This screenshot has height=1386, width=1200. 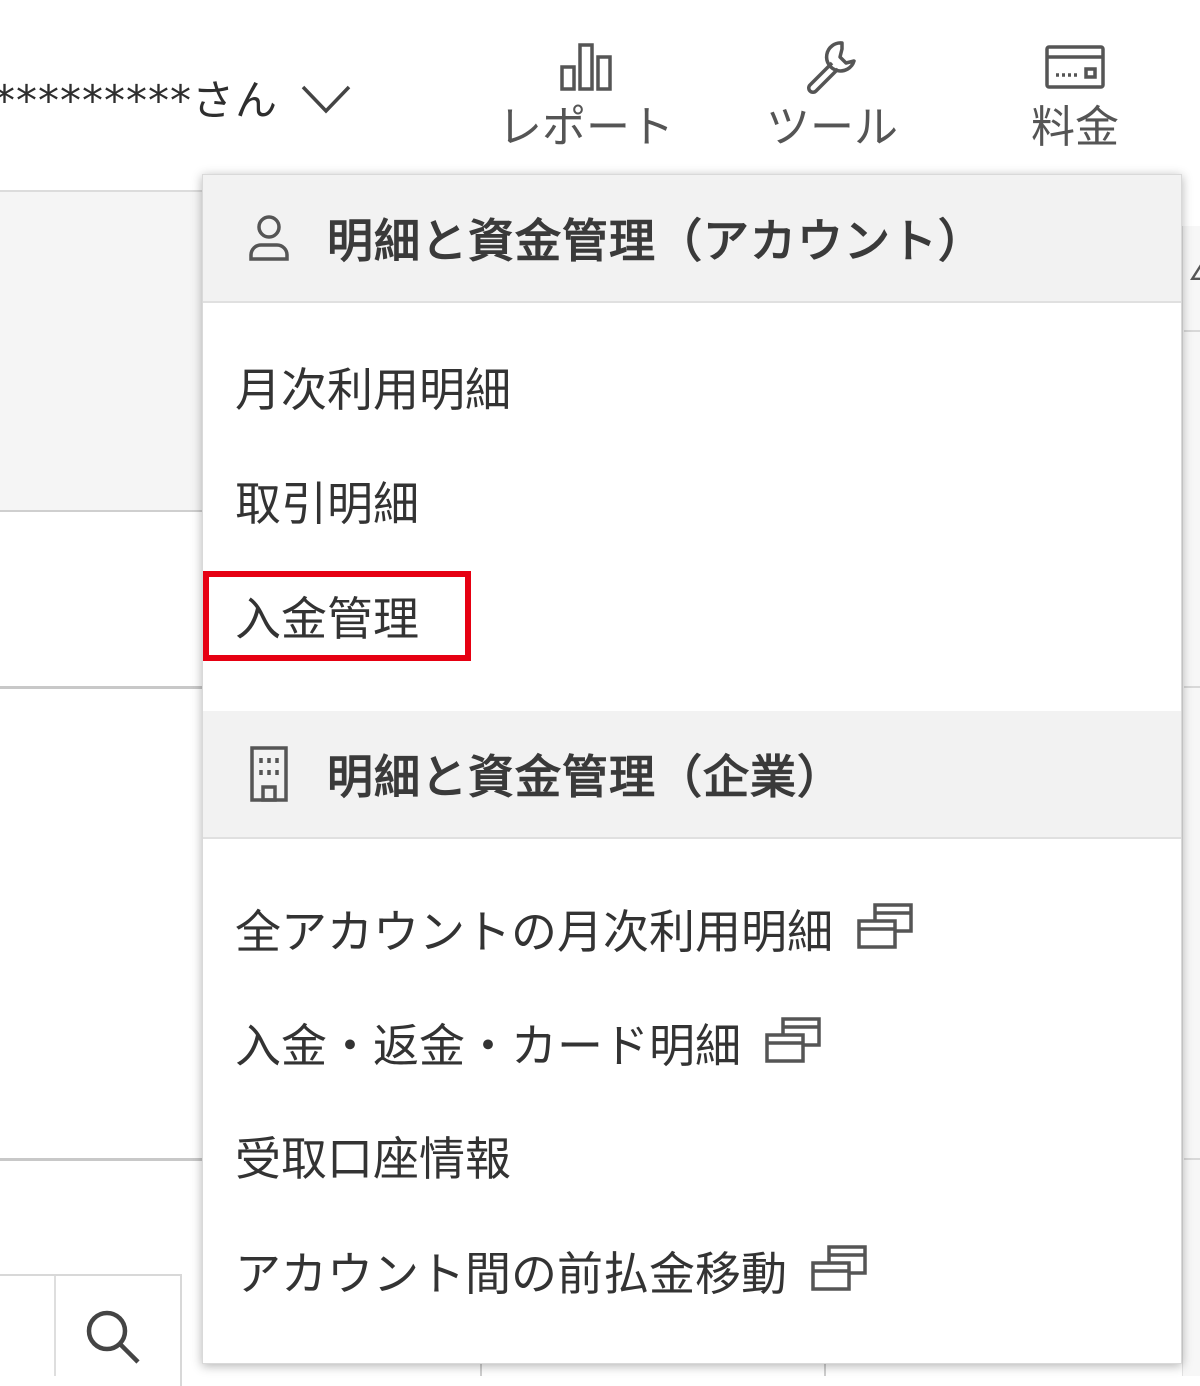 I want to click on nav-fees: 料金, so click(x=1075, y=95).